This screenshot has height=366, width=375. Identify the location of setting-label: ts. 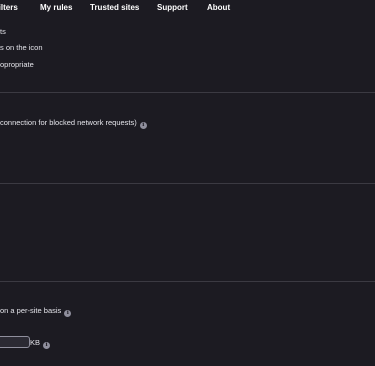
(3, 31).